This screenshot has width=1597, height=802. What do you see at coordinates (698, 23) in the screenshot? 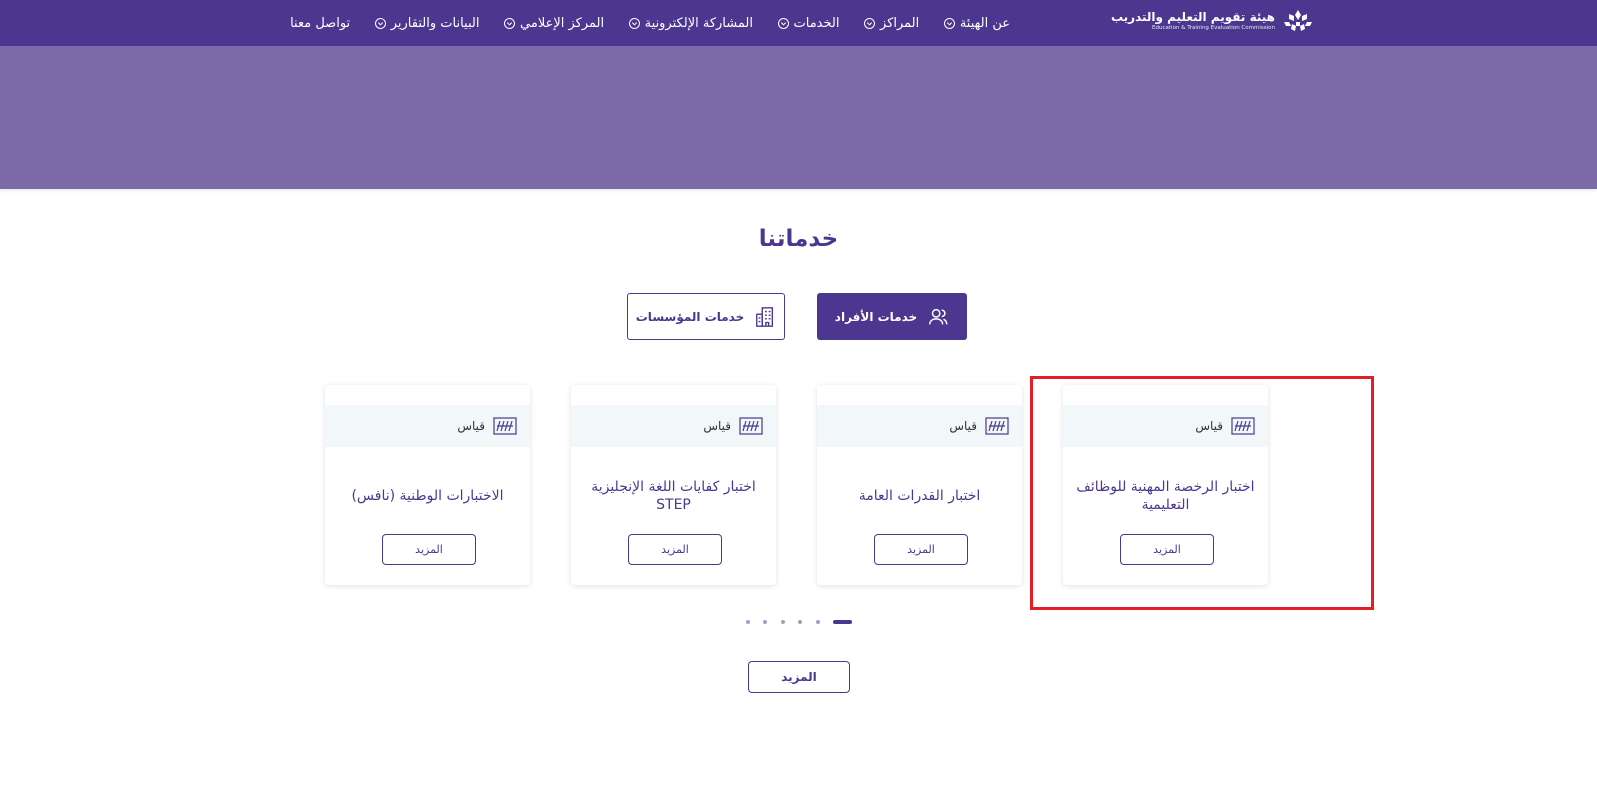
I see `nav-item-label: المشاركة الإلكترونية` at bounding box center [698, 23].